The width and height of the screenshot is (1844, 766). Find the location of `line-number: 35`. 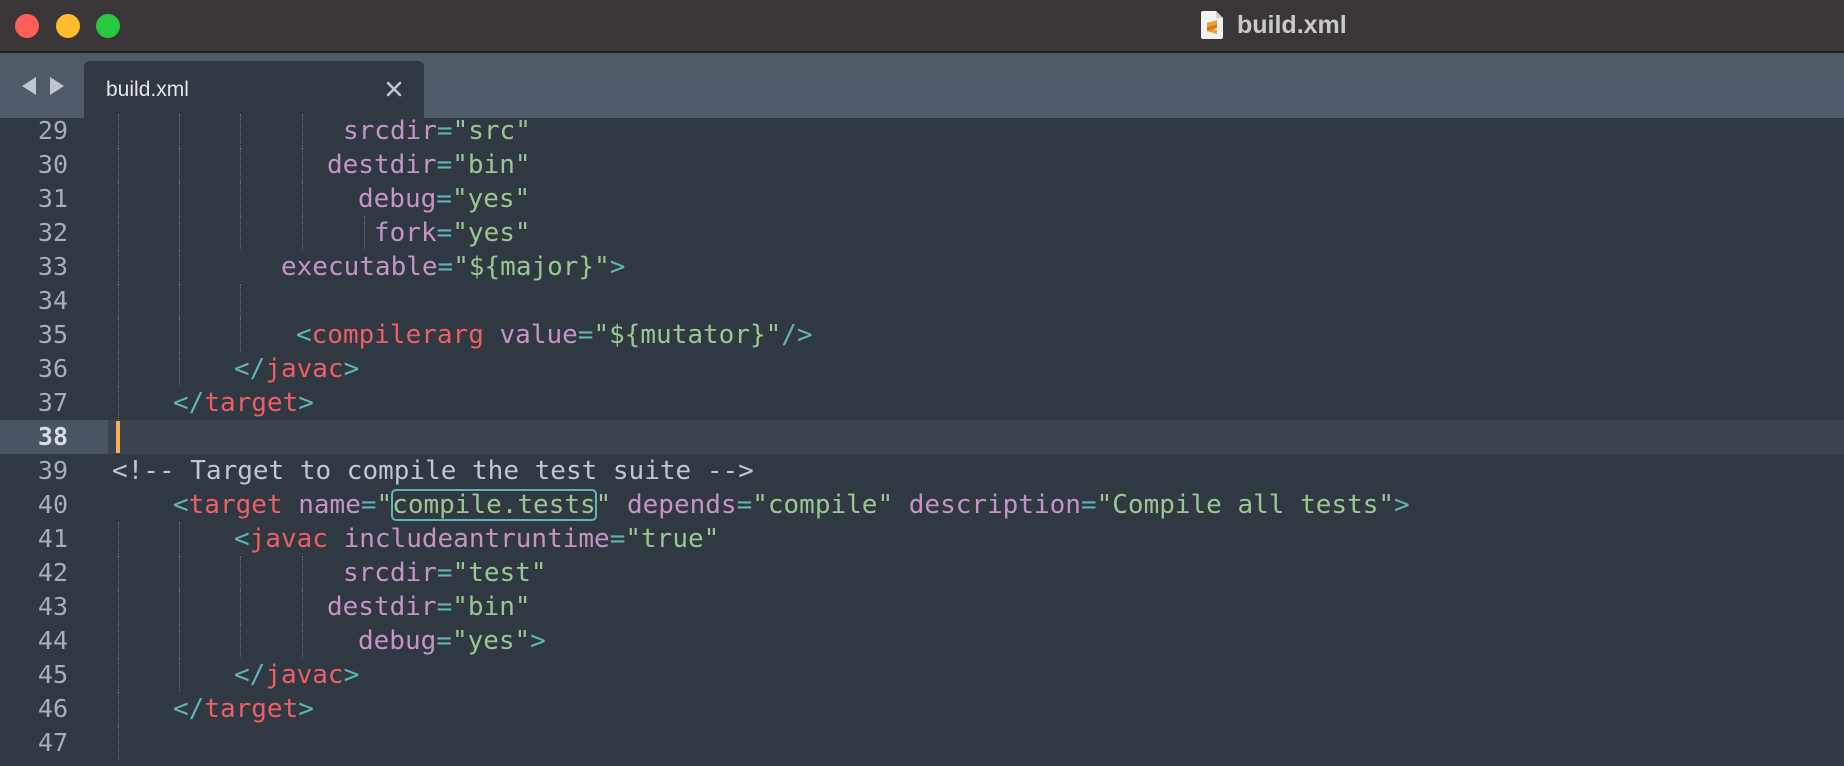

line-number: 35 is located at coordinates (52, 334).